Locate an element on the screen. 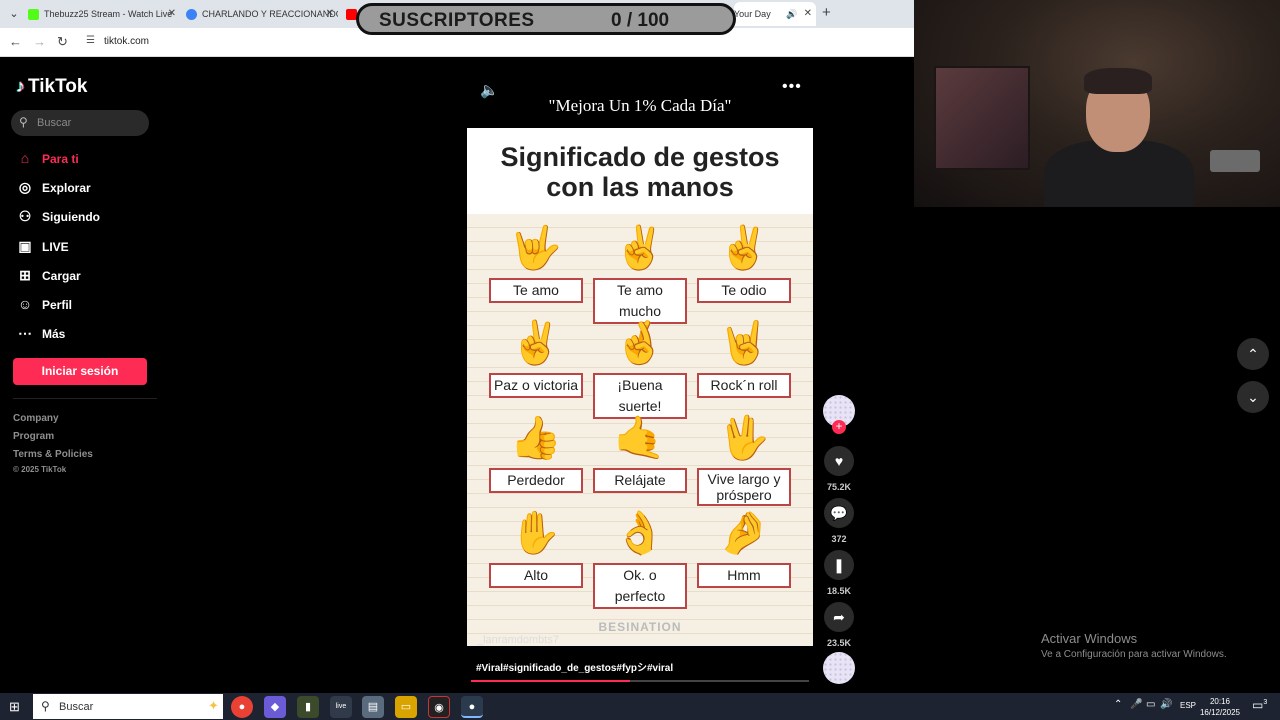 Image resolution: width=1280 pixels, height=720 pixels. follow-plus-icon: + is located at coordinates (839, 427).